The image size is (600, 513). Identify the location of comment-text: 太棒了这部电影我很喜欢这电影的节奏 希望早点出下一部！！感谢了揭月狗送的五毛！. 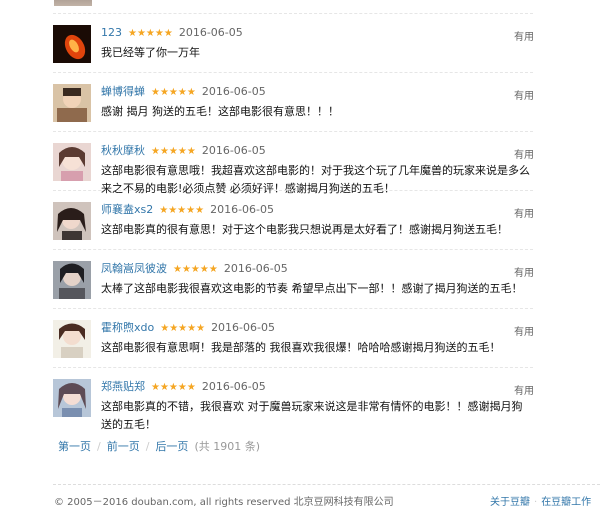
(312, 288).